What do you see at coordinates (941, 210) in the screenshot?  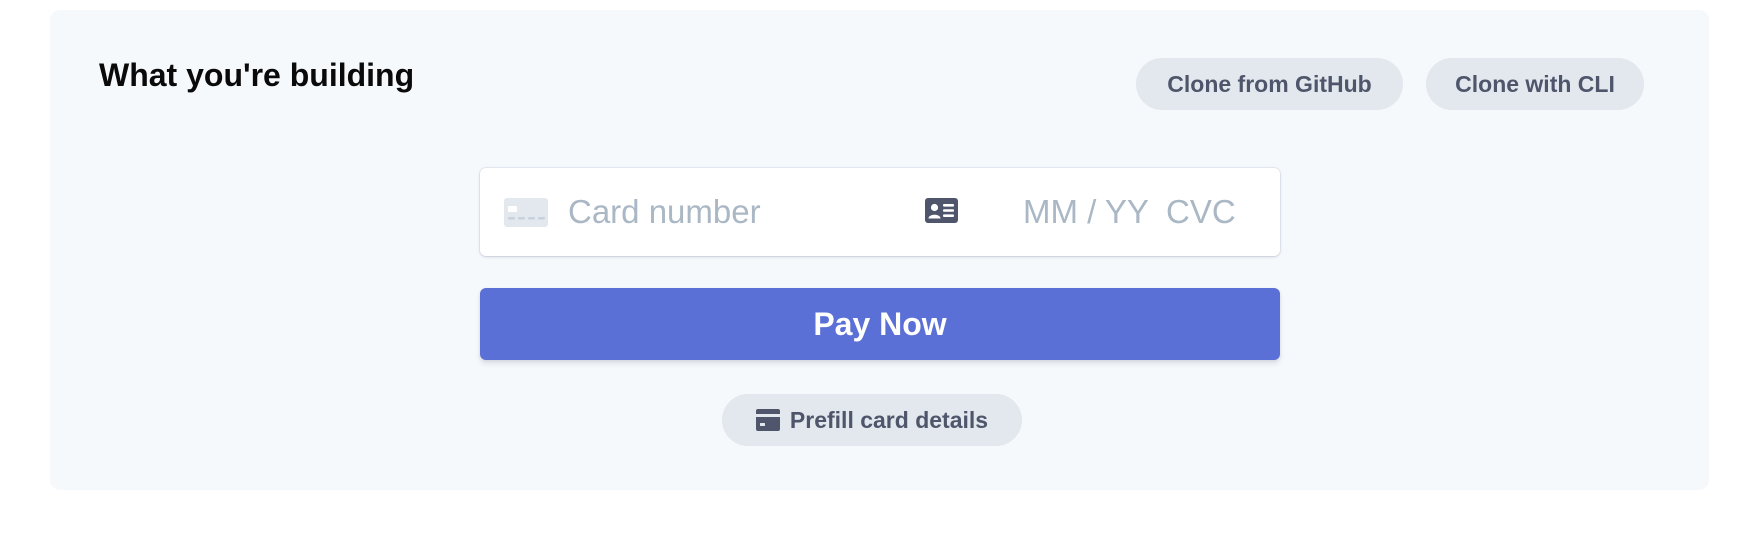 I see `contact-card-icon` at bounding box center [941, 210].